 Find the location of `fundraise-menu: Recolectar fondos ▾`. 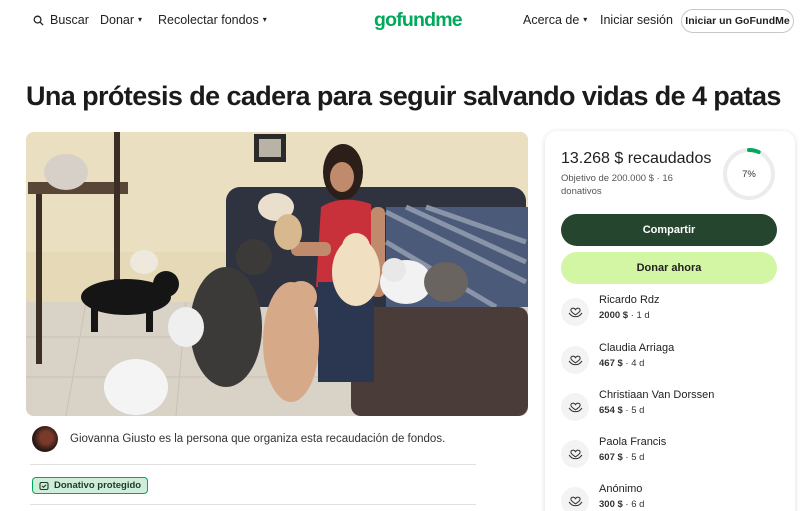

fundraise-menu: Recolectar fondos ▾ is located at coordinates (212, 20).